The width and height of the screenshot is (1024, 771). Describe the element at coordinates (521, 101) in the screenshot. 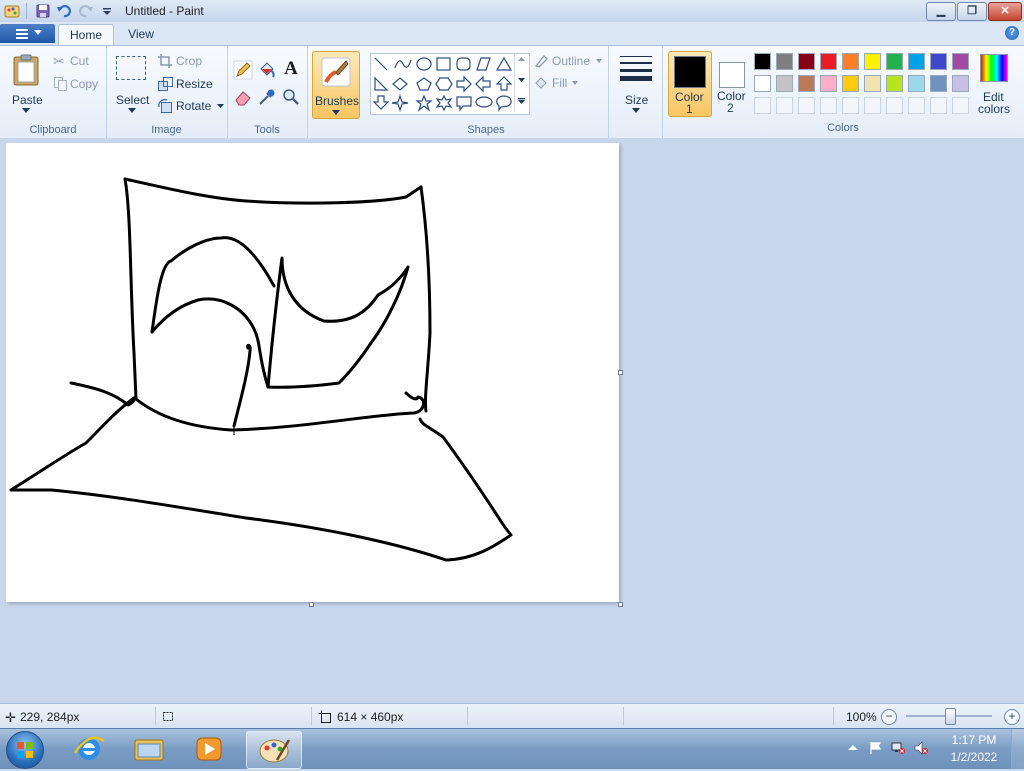

I see `expand-gallery-icon` at that location.